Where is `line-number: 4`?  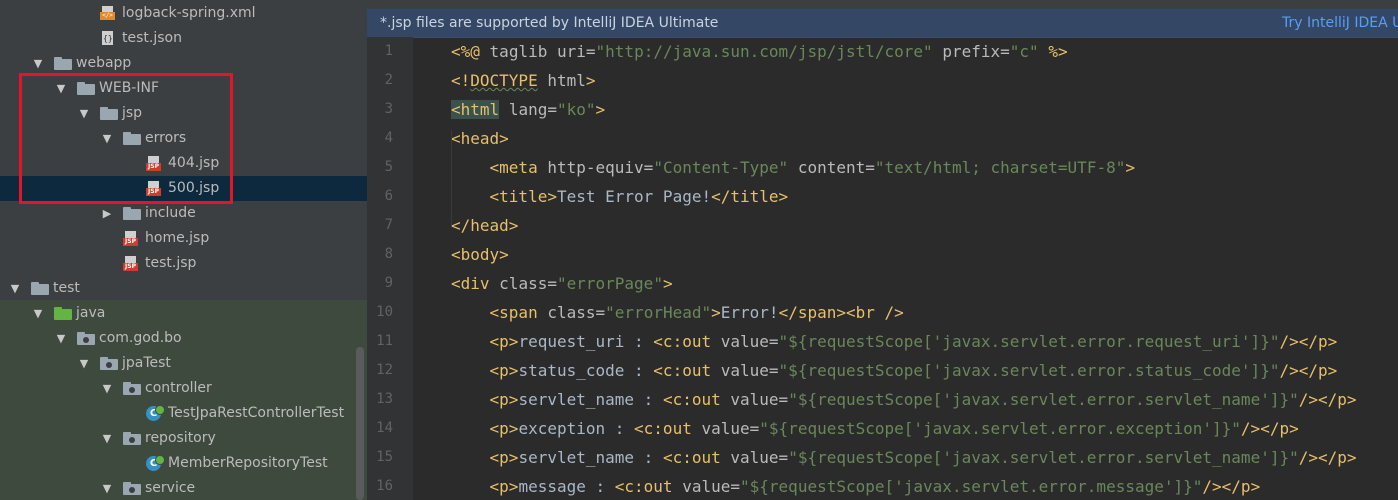 line-number: 4 is located at coordinates (388, 138).